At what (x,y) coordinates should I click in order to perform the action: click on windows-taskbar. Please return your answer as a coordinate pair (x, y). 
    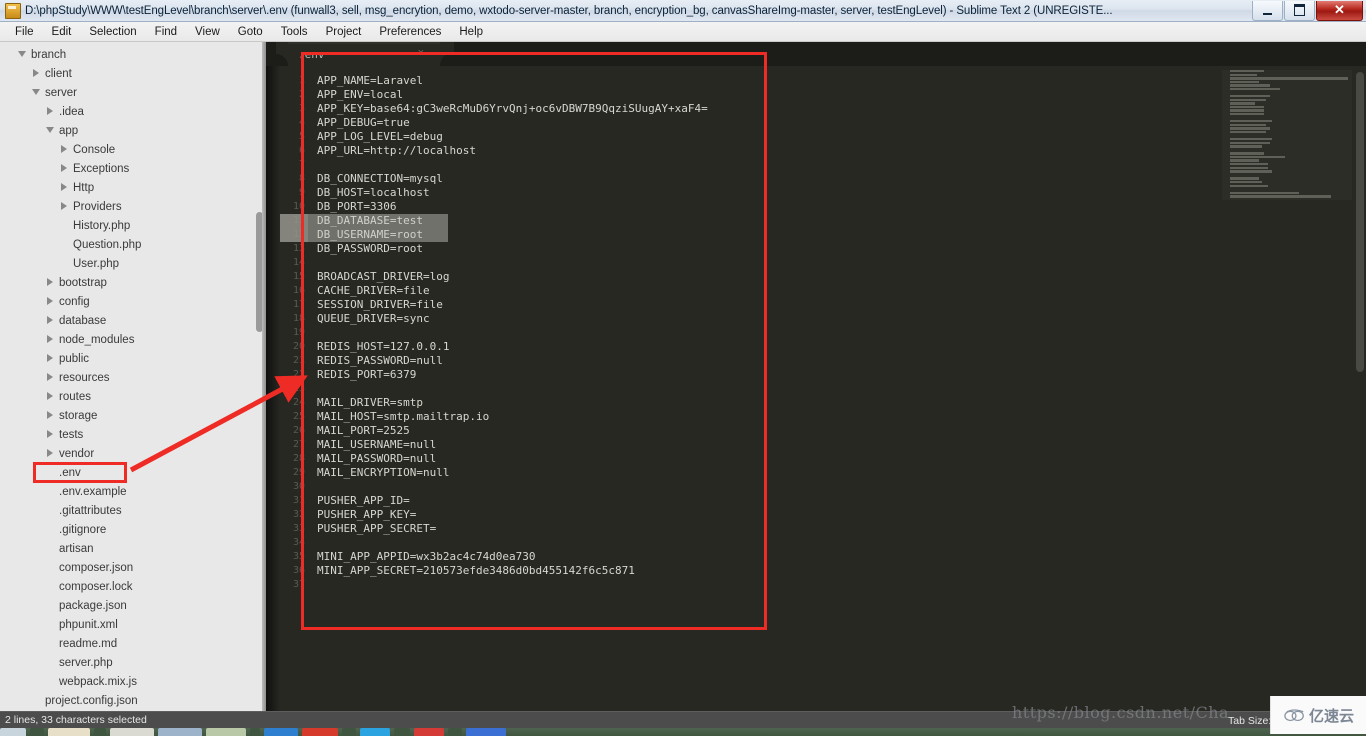
    Looking at the image, I should click on (683, 732).